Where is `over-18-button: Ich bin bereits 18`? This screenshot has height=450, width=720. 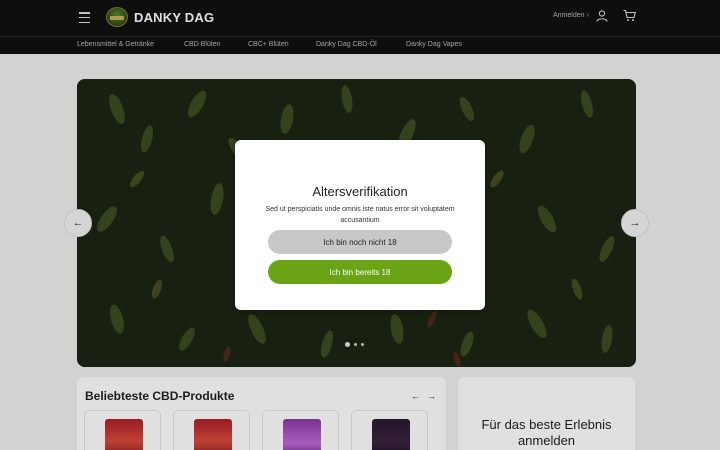
over-18-button: Ich bin bereits 18 is located at coordinates (360, 272).